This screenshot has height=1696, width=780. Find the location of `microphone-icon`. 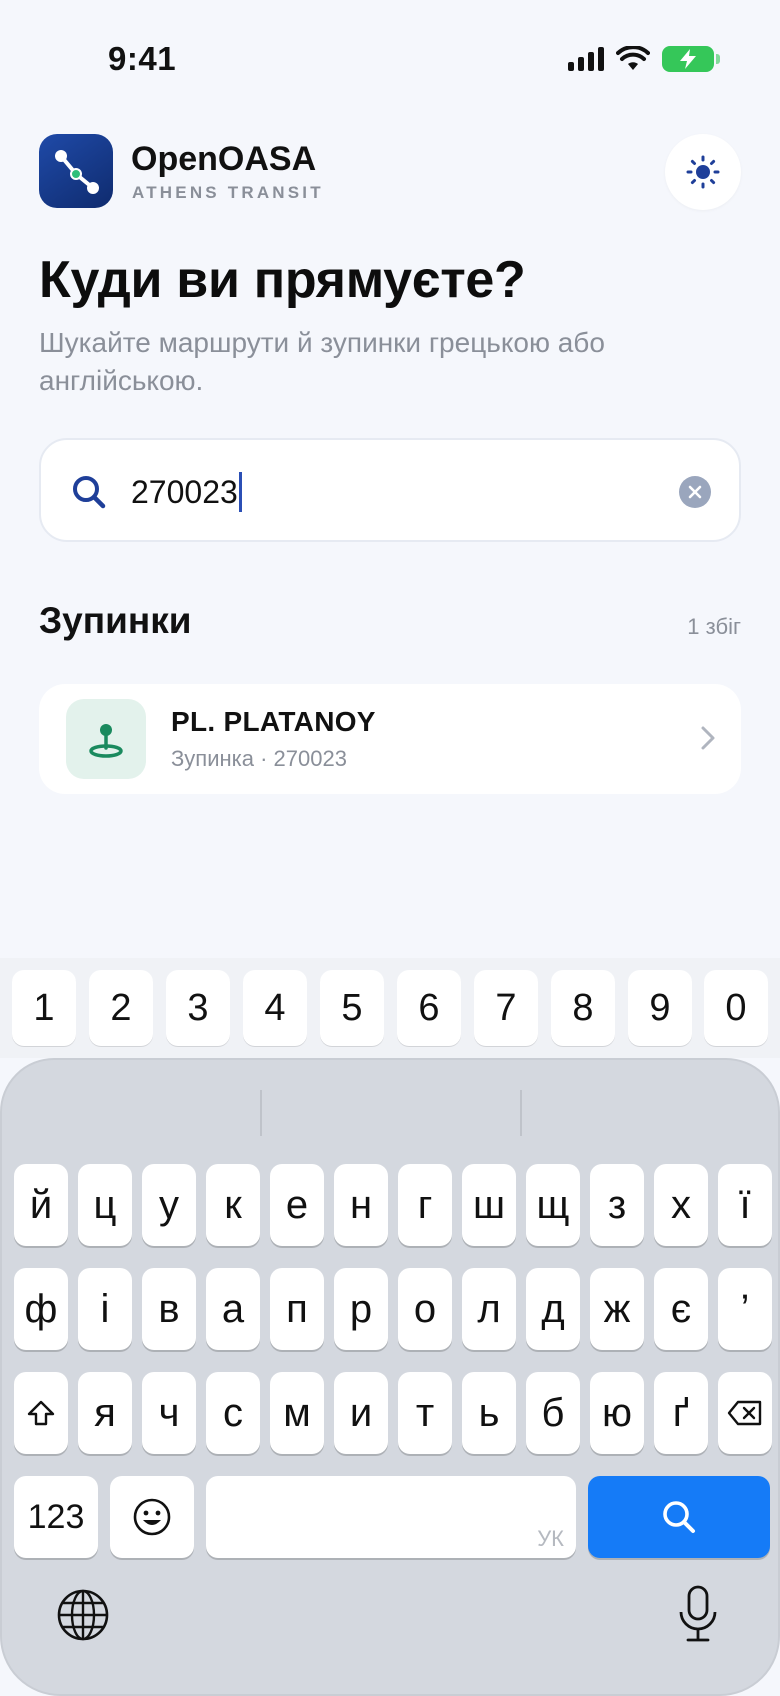

microphone-icon is located at coordinates (698, 1614).